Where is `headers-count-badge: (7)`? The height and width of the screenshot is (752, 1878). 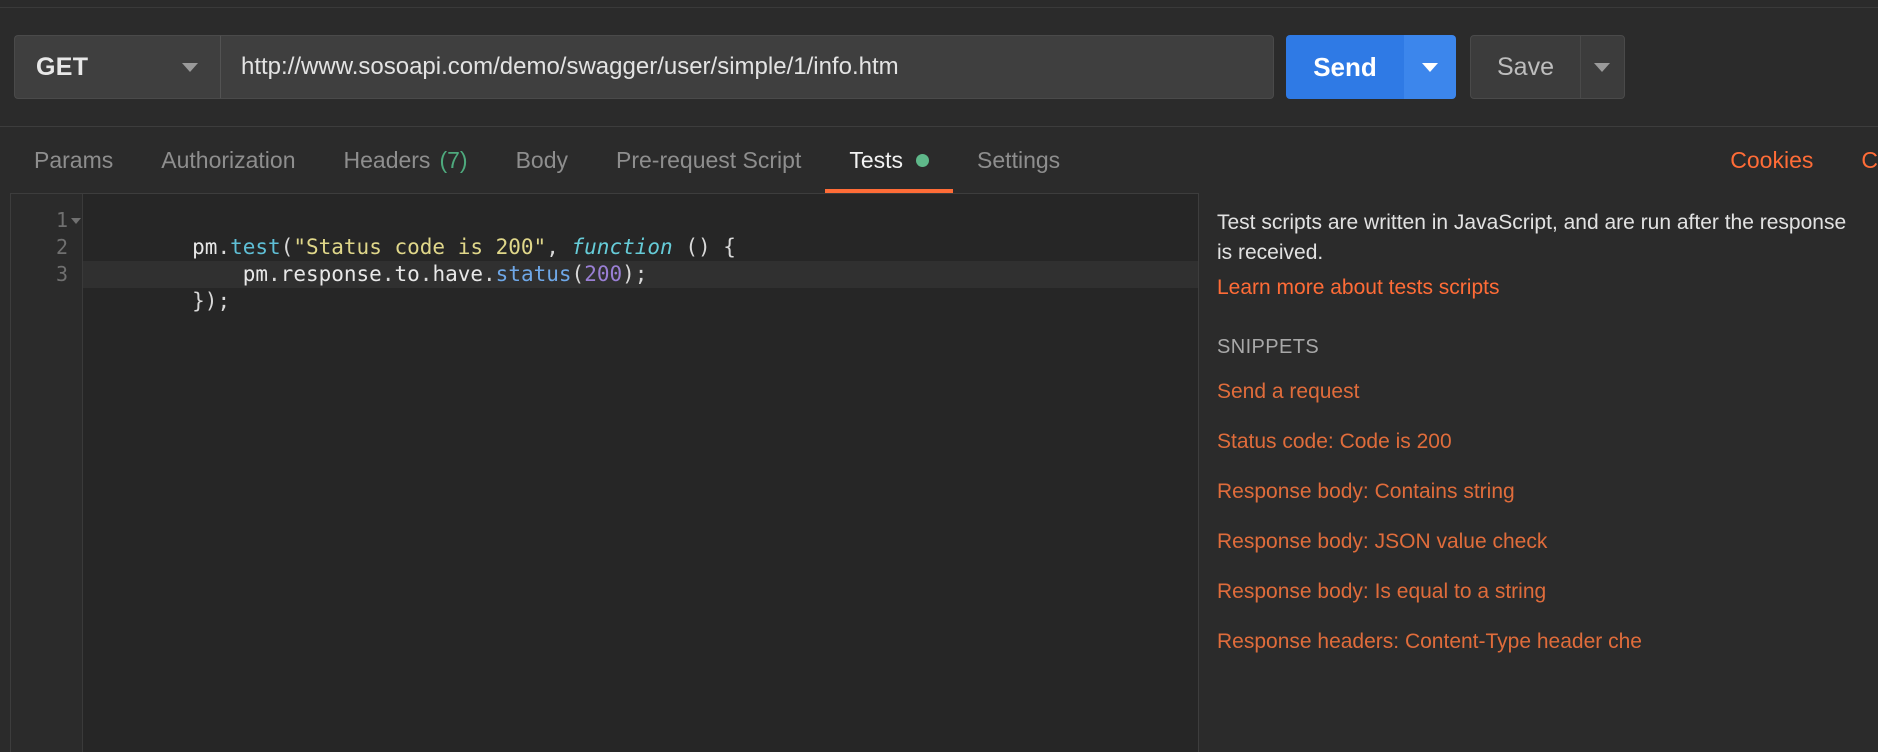 headers-count-badge: (7) is located at coordinates (453, 159).